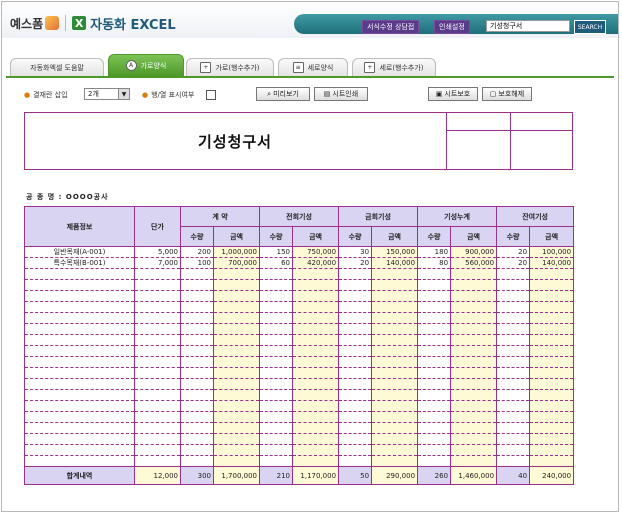  Describe the element at coordinates (341, 94) in the screenshot. I see `print-sheet-button: ▤ 시트인쇄` at that location.